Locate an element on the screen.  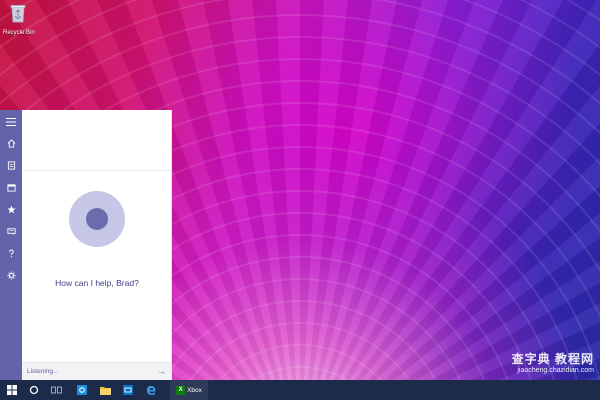
xbox-icon: X is located at coordinates (181, 390).